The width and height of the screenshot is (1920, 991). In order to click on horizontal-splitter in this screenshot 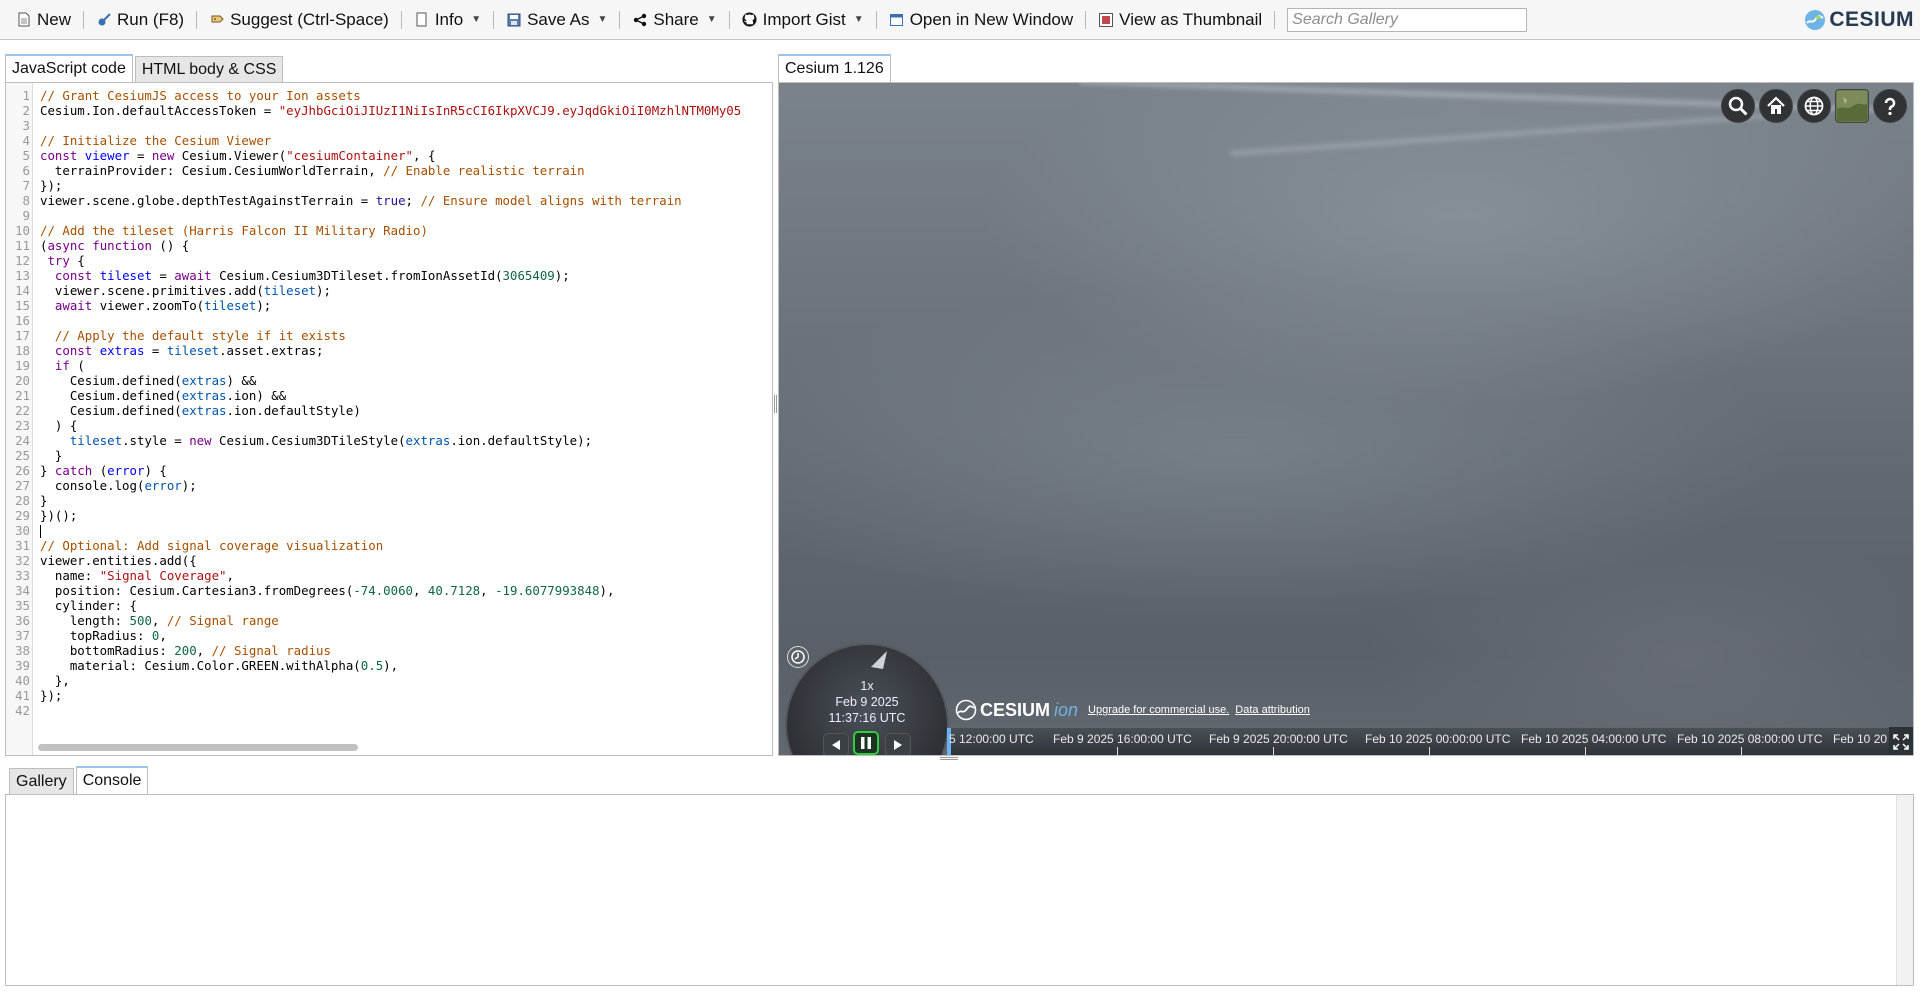, I will do `click(949, 758)`.